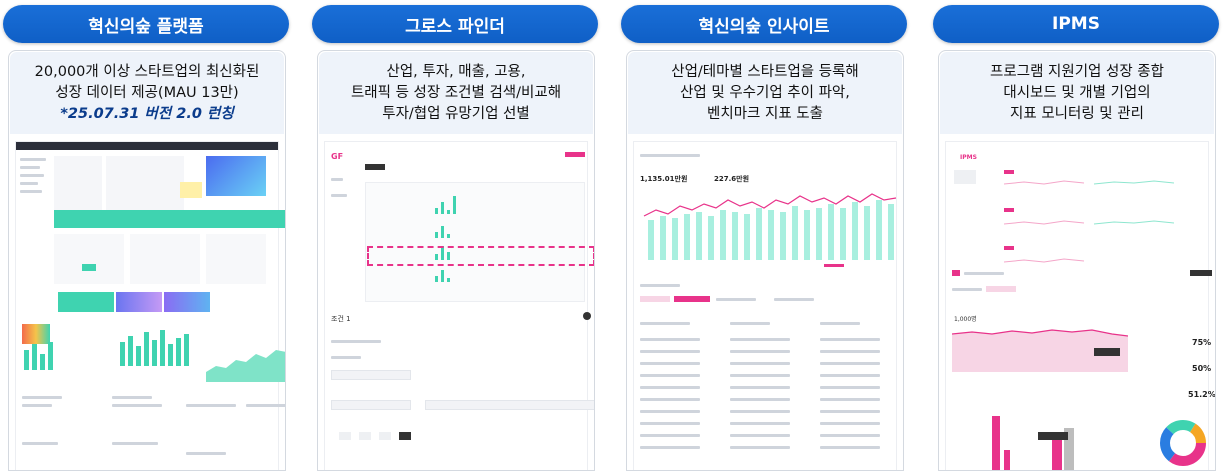 Image resolution: width=1232 pixels, height=471 pixels. Describe the element at coordinates (147, 146) in the screenshot. I see `platform-thumb-topbar` at that location.